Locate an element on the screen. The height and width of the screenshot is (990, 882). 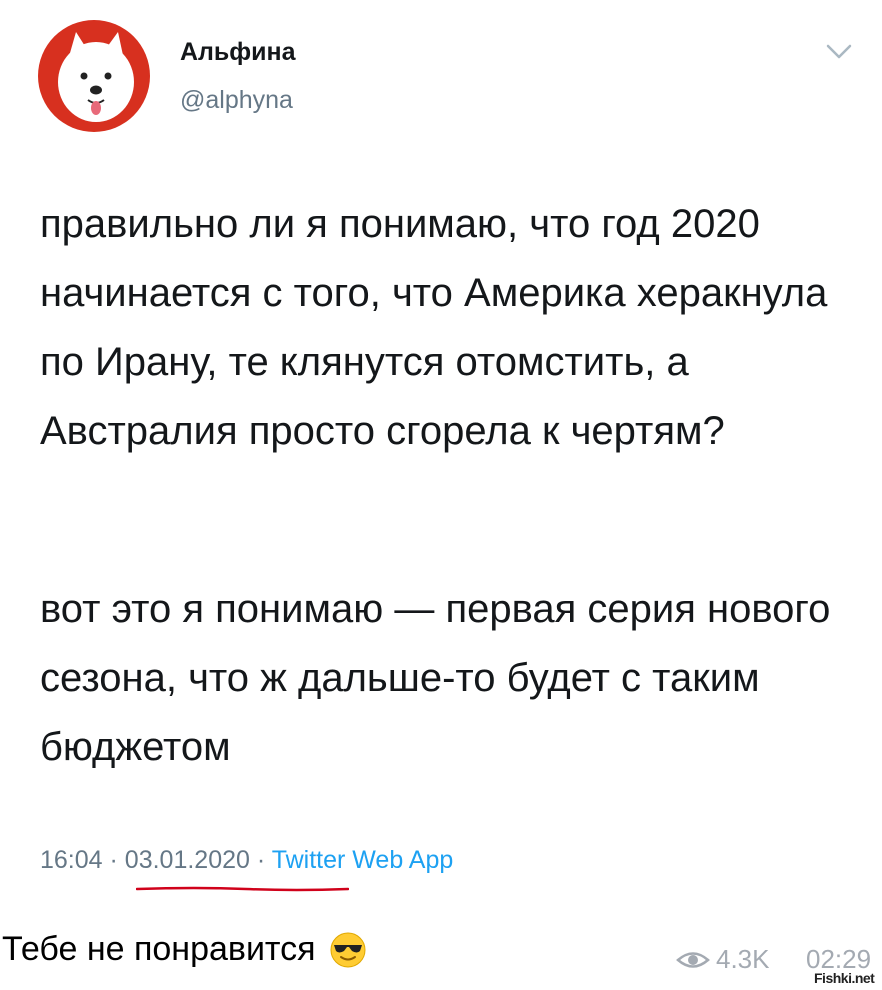
eye-icon is located at coordinates (693, 959).